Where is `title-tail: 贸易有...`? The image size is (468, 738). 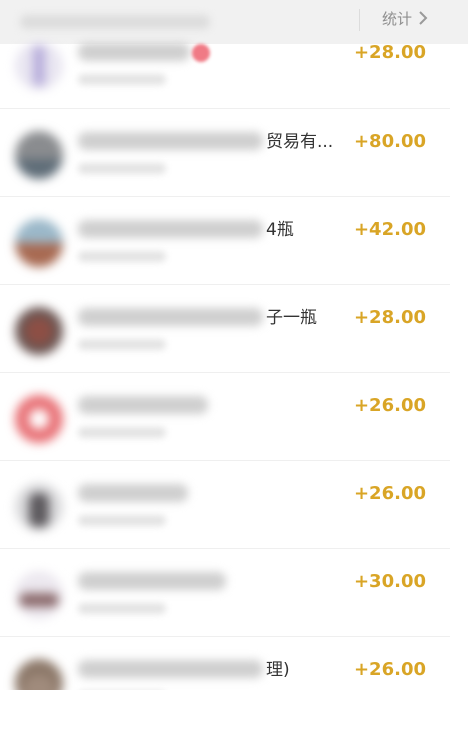
title-tail: 贸易有... is located at coordinates (300, 142).